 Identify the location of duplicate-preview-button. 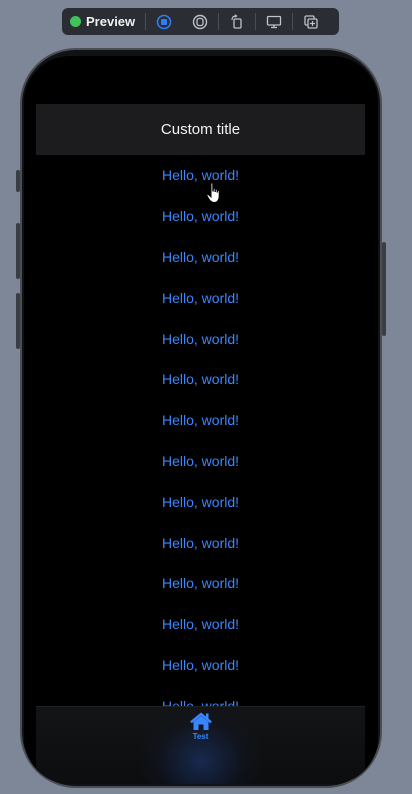
(311, 22).